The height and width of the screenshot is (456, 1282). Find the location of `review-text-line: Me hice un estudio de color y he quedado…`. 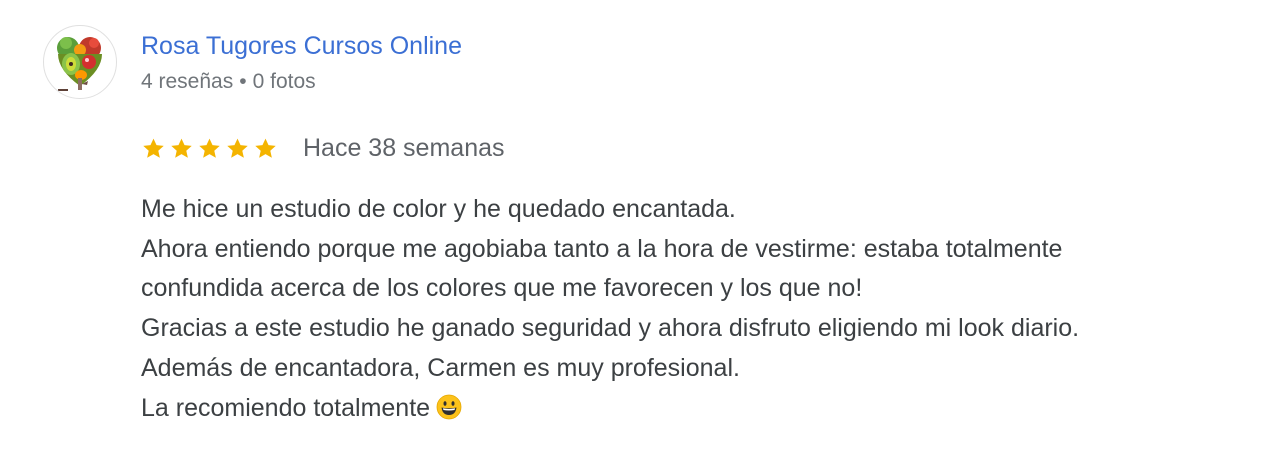

review-text-line: Me hice un estudio de color y he quedado… is located at coordinates (438, 209).